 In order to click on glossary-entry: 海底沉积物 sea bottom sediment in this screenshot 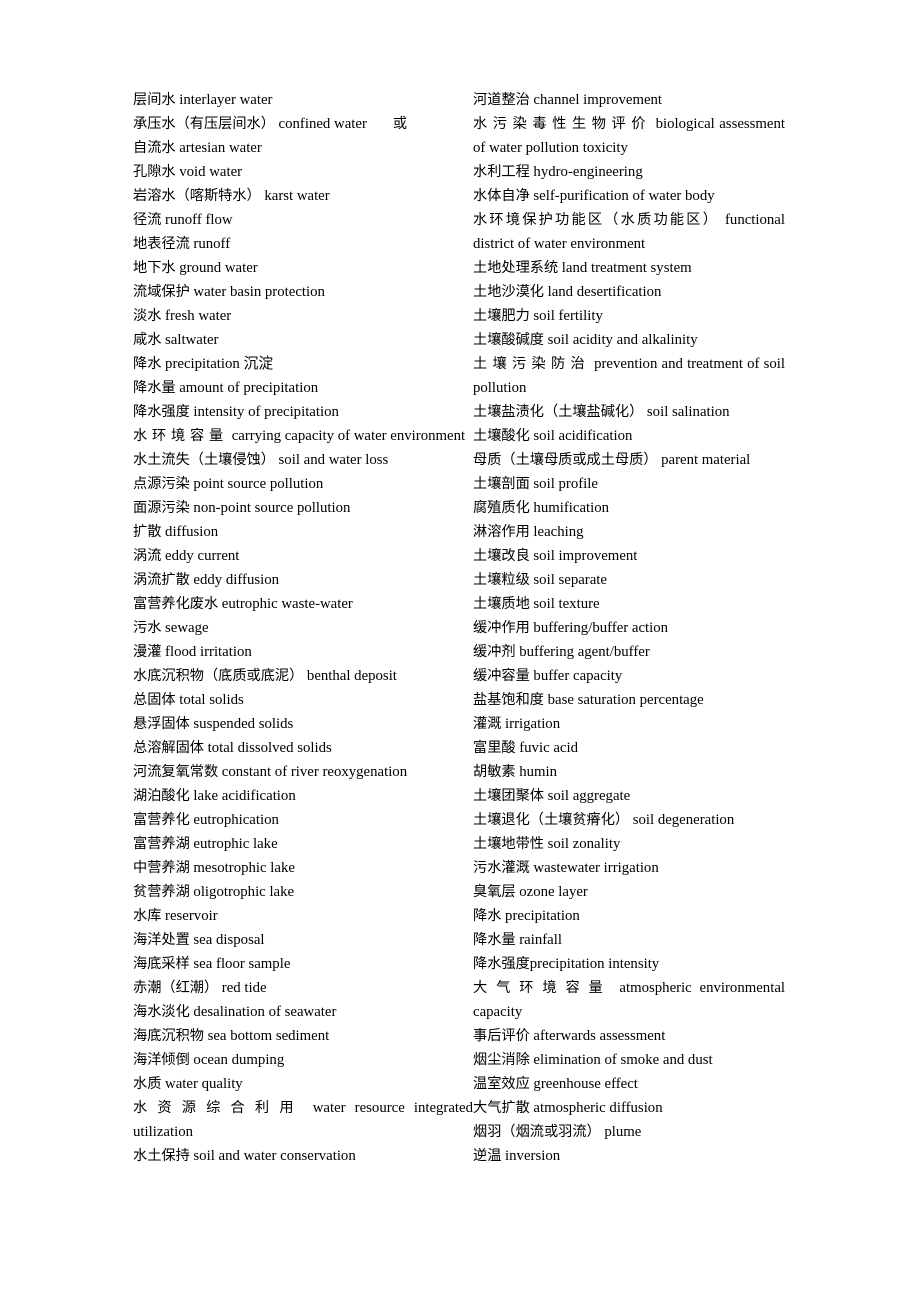, I will do `click(303, 1036)`.